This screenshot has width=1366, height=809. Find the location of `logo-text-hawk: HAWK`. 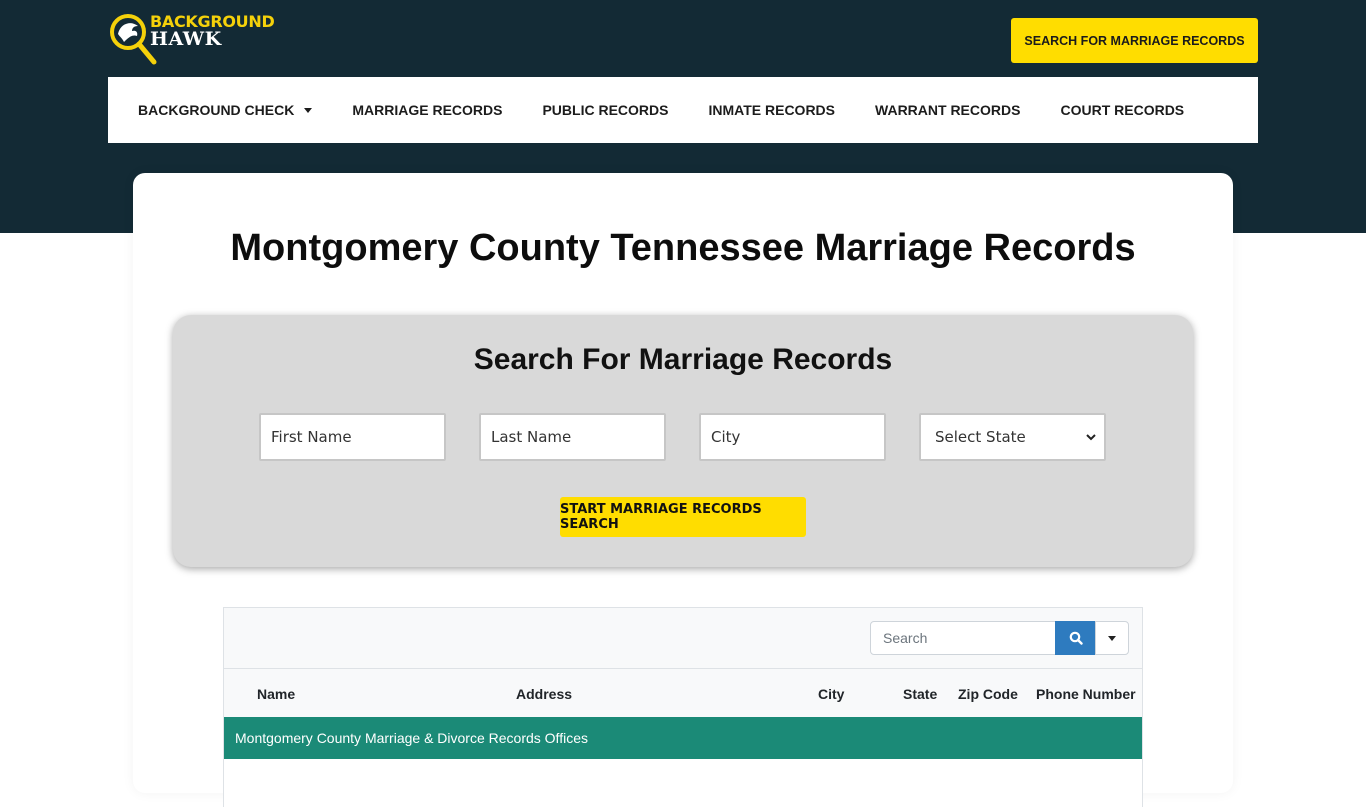

logo-text-hawk: HAWK is located at coordinates (186, 39).